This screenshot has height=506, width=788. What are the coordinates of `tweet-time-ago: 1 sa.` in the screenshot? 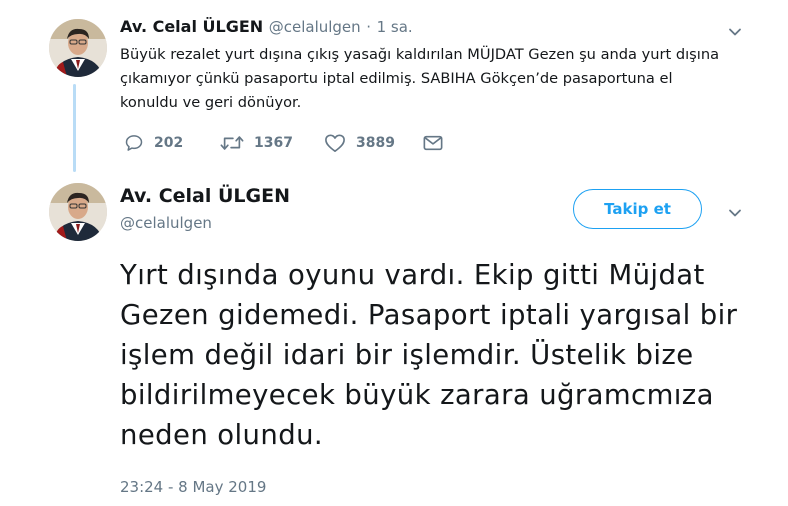 It's located at (395, 27).